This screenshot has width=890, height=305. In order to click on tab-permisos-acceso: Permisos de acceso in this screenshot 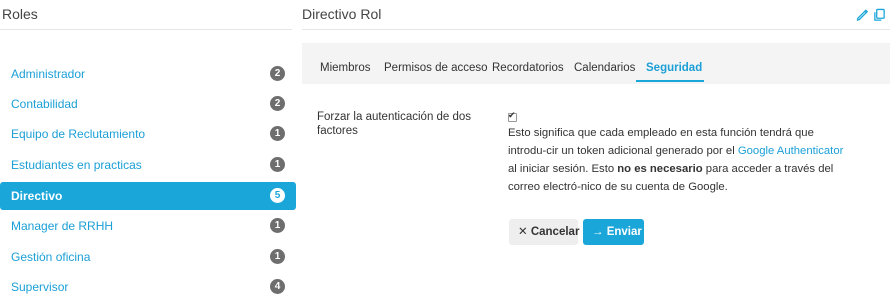, I will do `click(436, 68)`.